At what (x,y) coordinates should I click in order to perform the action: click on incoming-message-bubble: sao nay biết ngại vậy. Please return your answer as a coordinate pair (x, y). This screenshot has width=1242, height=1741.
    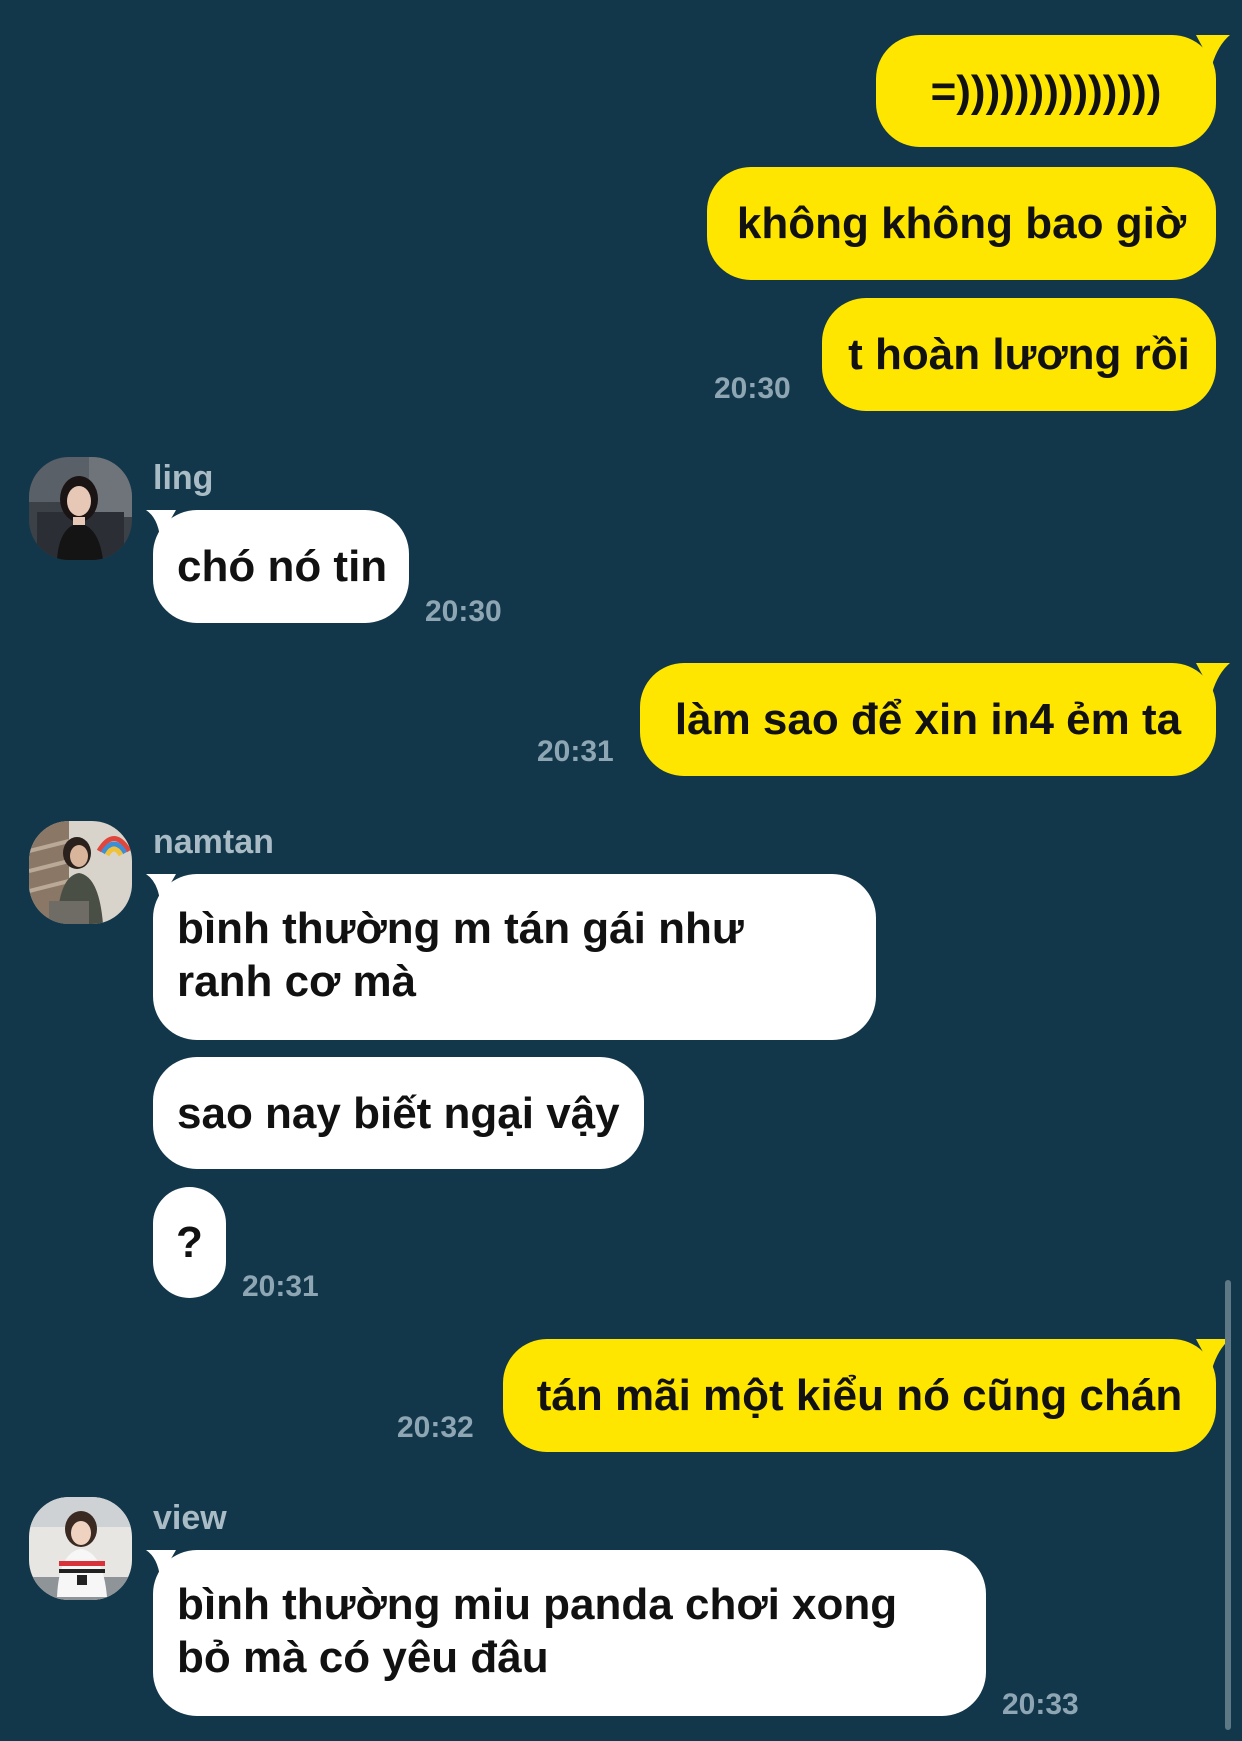
    Looking at the image, I should click on (398, 1113).